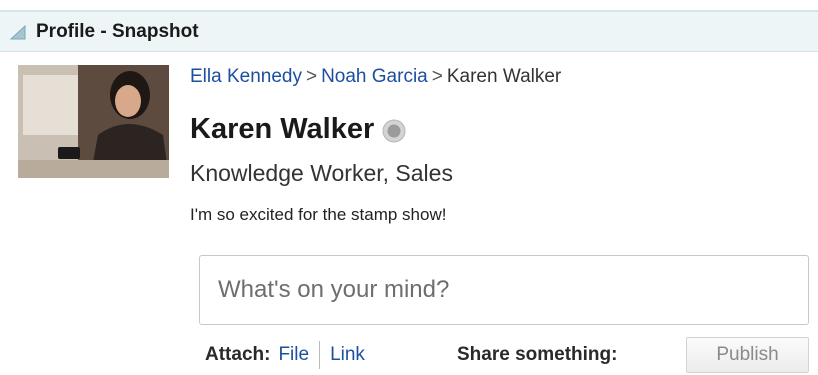 This screenshot has height=375, width=818. I want to click on attach-file-link: File, so click(293, 355).